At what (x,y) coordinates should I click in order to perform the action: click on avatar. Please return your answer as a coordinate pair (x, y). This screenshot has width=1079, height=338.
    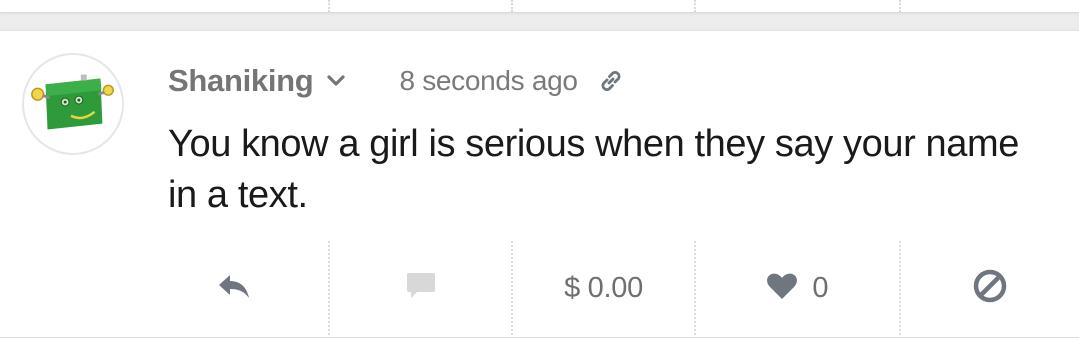
    Looking at the image, I should click on (73, 104).